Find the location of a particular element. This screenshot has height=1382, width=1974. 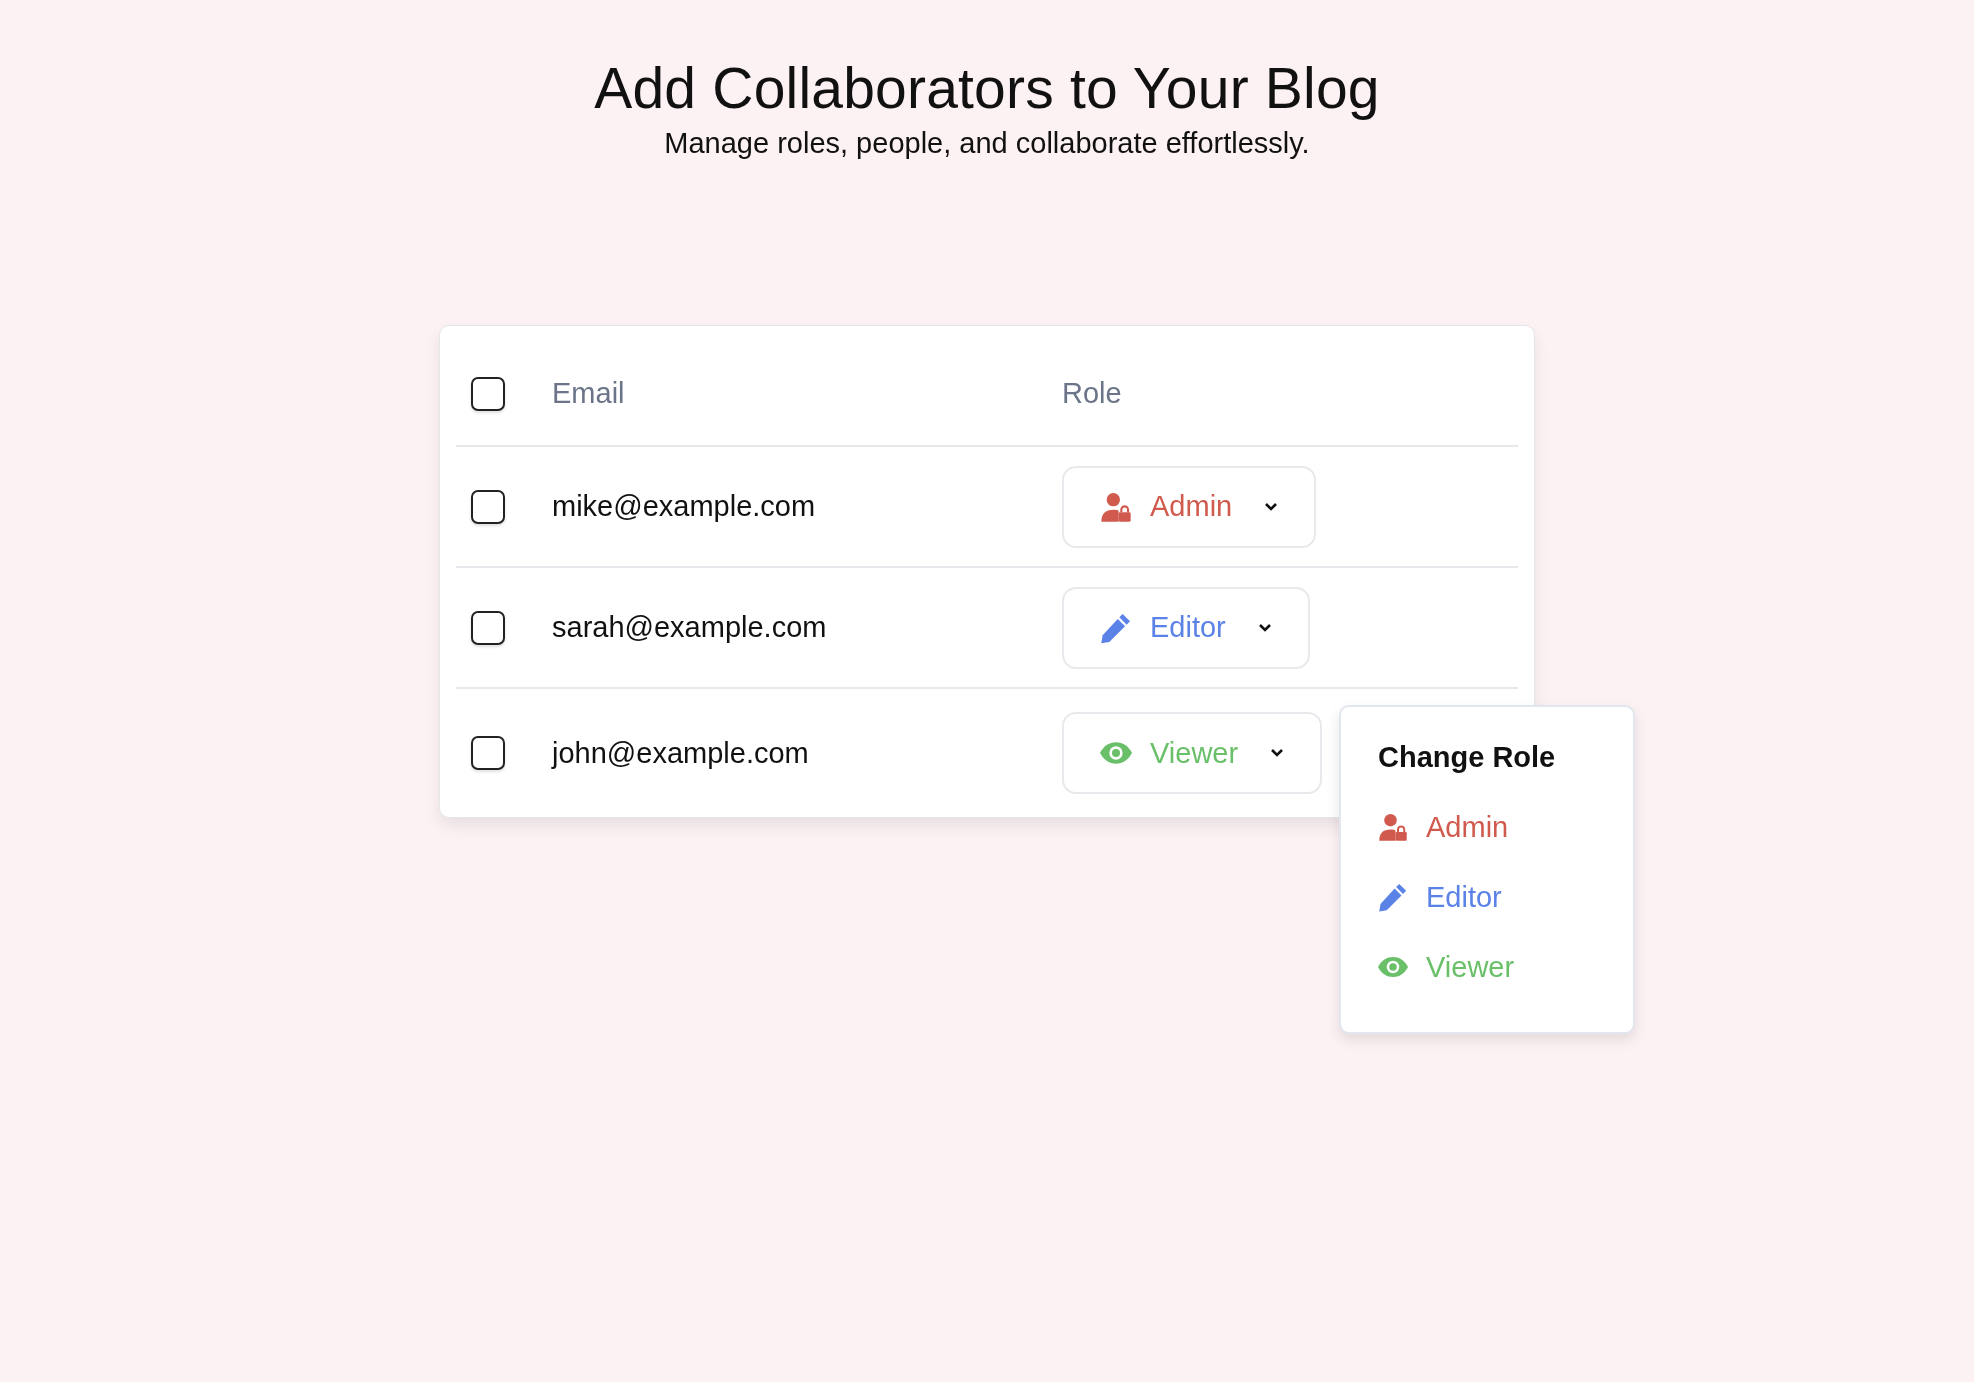

email-text: sarah@example.com is located at coordinates (689, 627).